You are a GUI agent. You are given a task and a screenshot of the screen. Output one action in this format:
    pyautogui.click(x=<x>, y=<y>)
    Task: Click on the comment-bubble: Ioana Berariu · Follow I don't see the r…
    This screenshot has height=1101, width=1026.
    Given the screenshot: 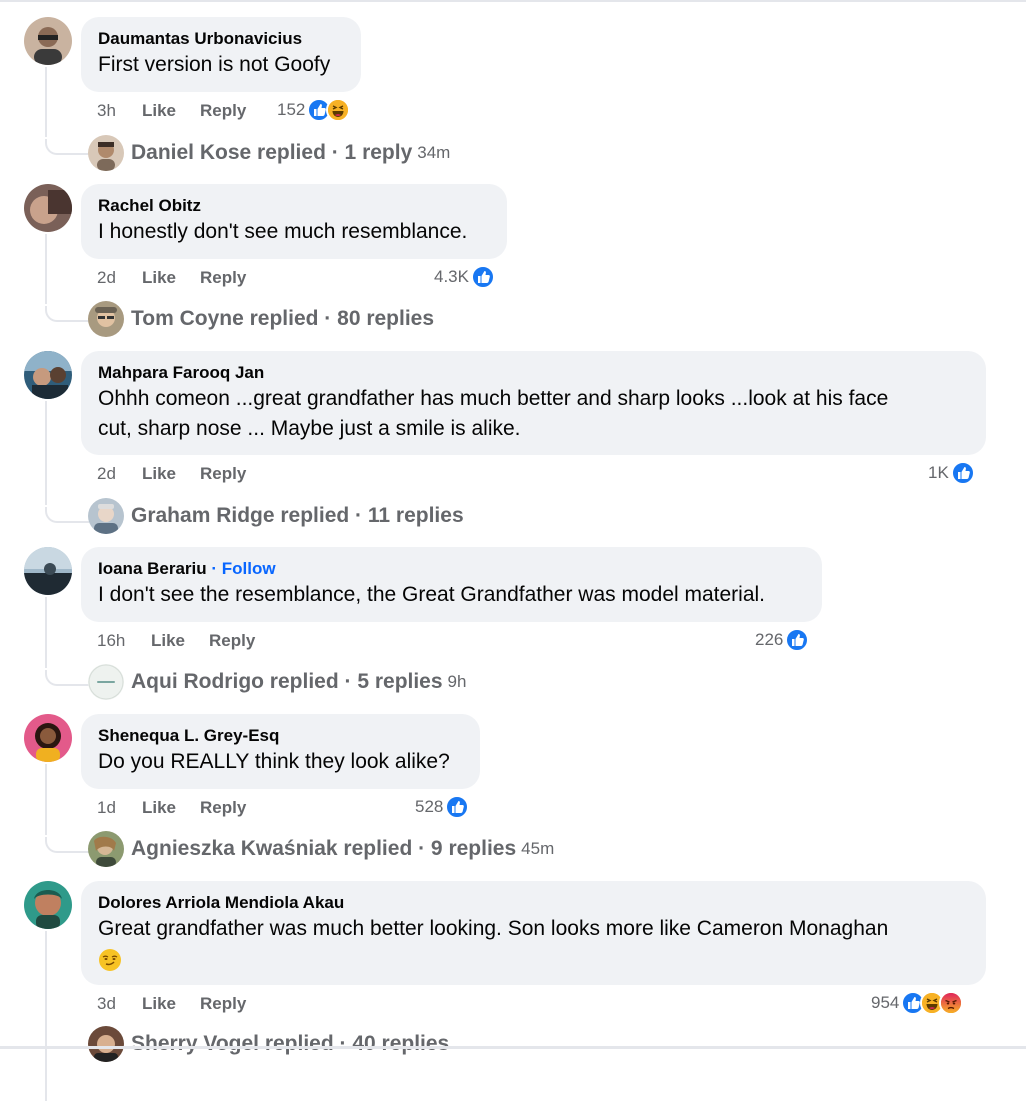 What is the action you would take?
    pyautogui.click(x=451, y=584)
    